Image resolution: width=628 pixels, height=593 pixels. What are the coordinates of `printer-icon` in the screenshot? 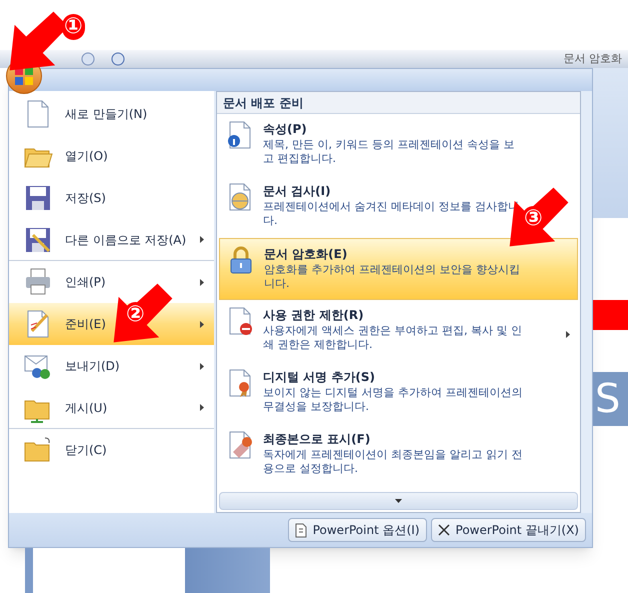 It's located at (38, 282).